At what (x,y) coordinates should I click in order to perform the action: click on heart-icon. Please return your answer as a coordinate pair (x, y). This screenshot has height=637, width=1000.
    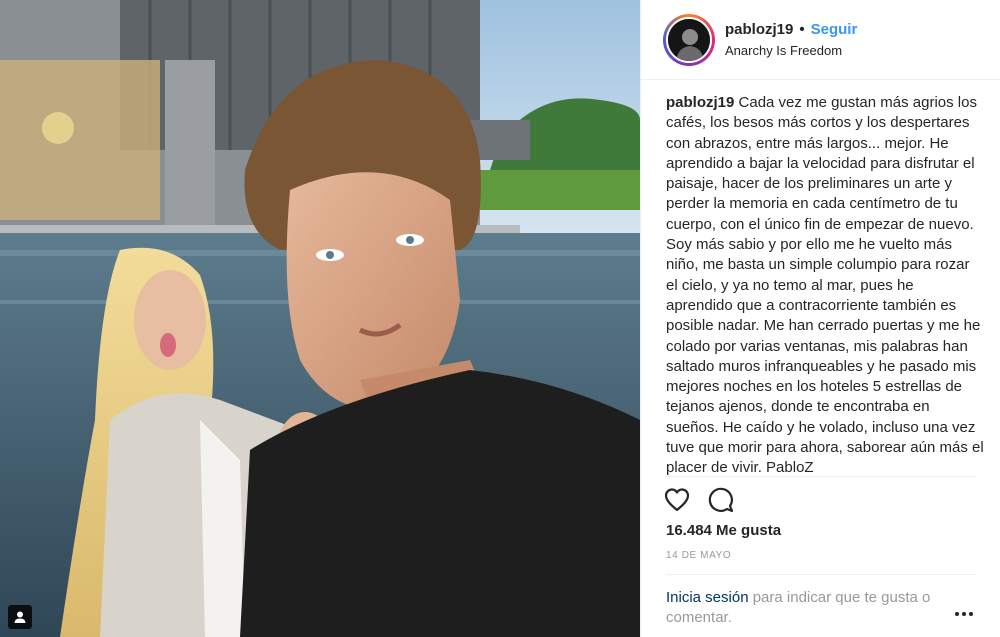
    Looking at the image, I should click on (677, 500).